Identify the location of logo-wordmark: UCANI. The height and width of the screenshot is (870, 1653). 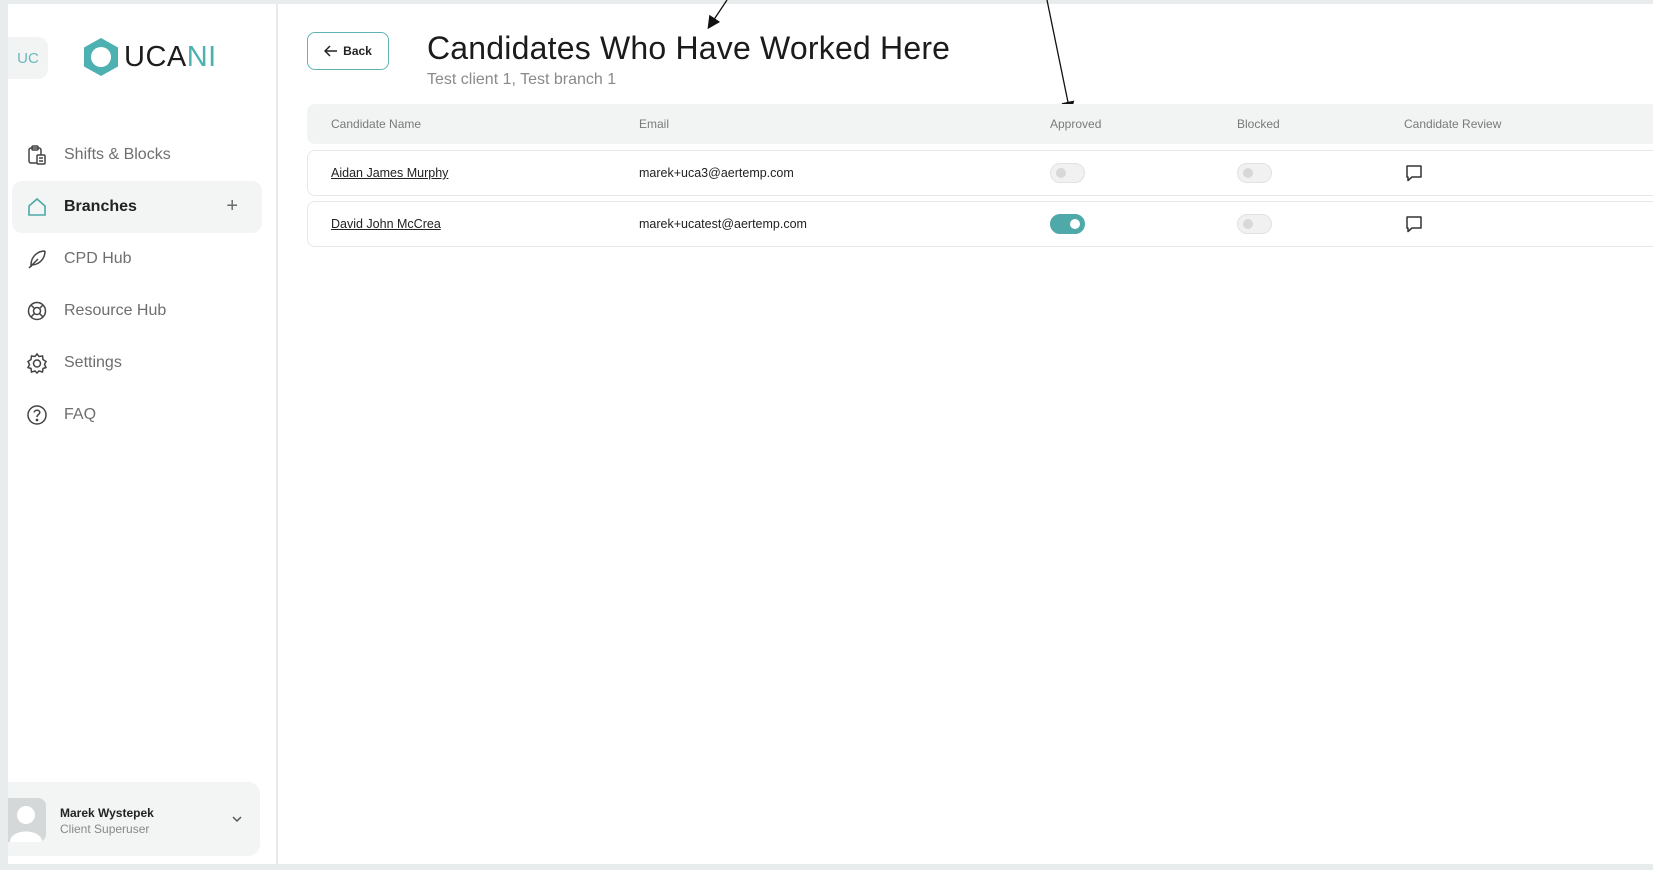
(170, 57).